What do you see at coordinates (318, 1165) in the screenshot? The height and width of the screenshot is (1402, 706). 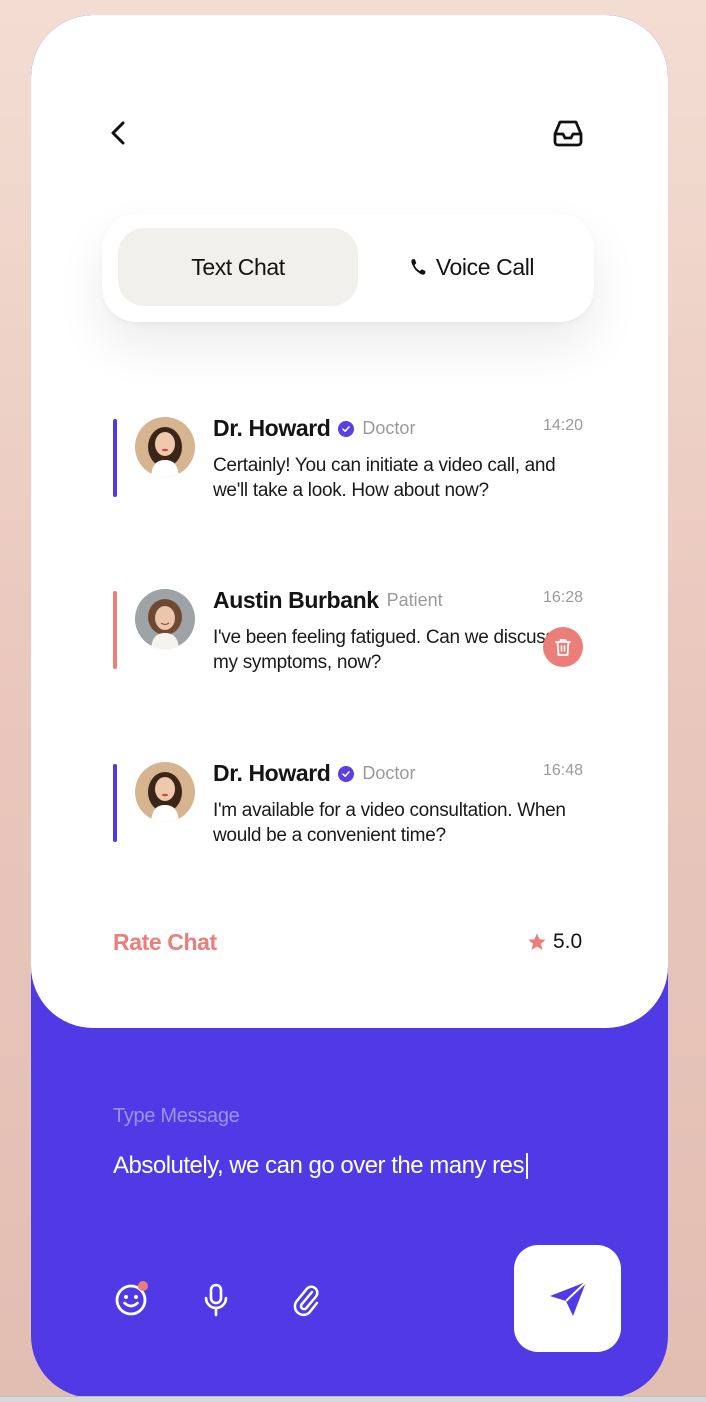 I see `message-input-value: Absolutely, we can go over the many res` at bounding box center [318, 1165].